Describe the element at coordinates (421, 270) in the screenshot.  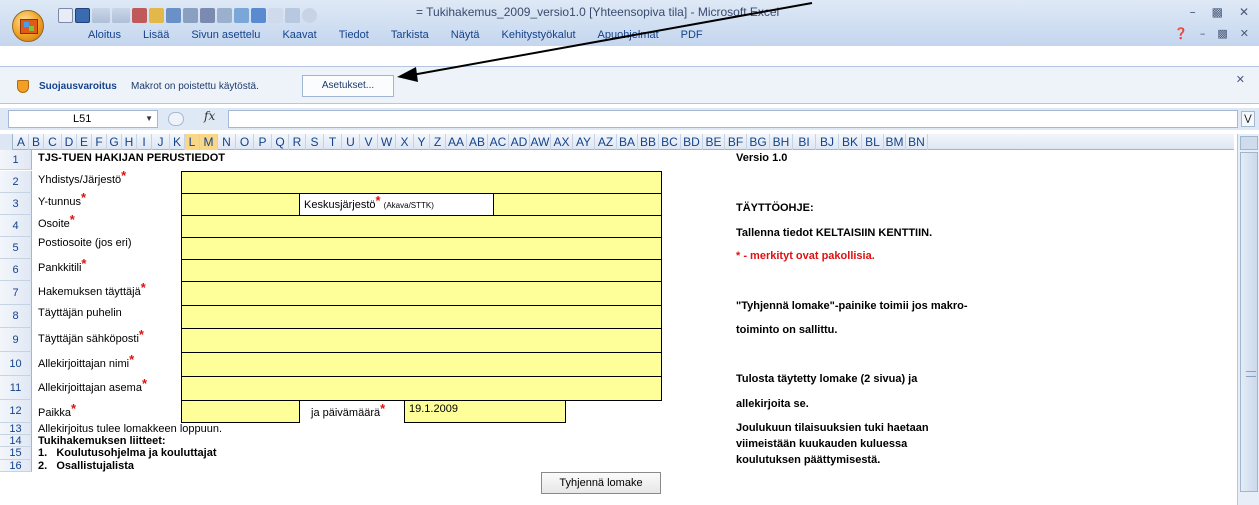
I see `field-pankkitili` at that location.